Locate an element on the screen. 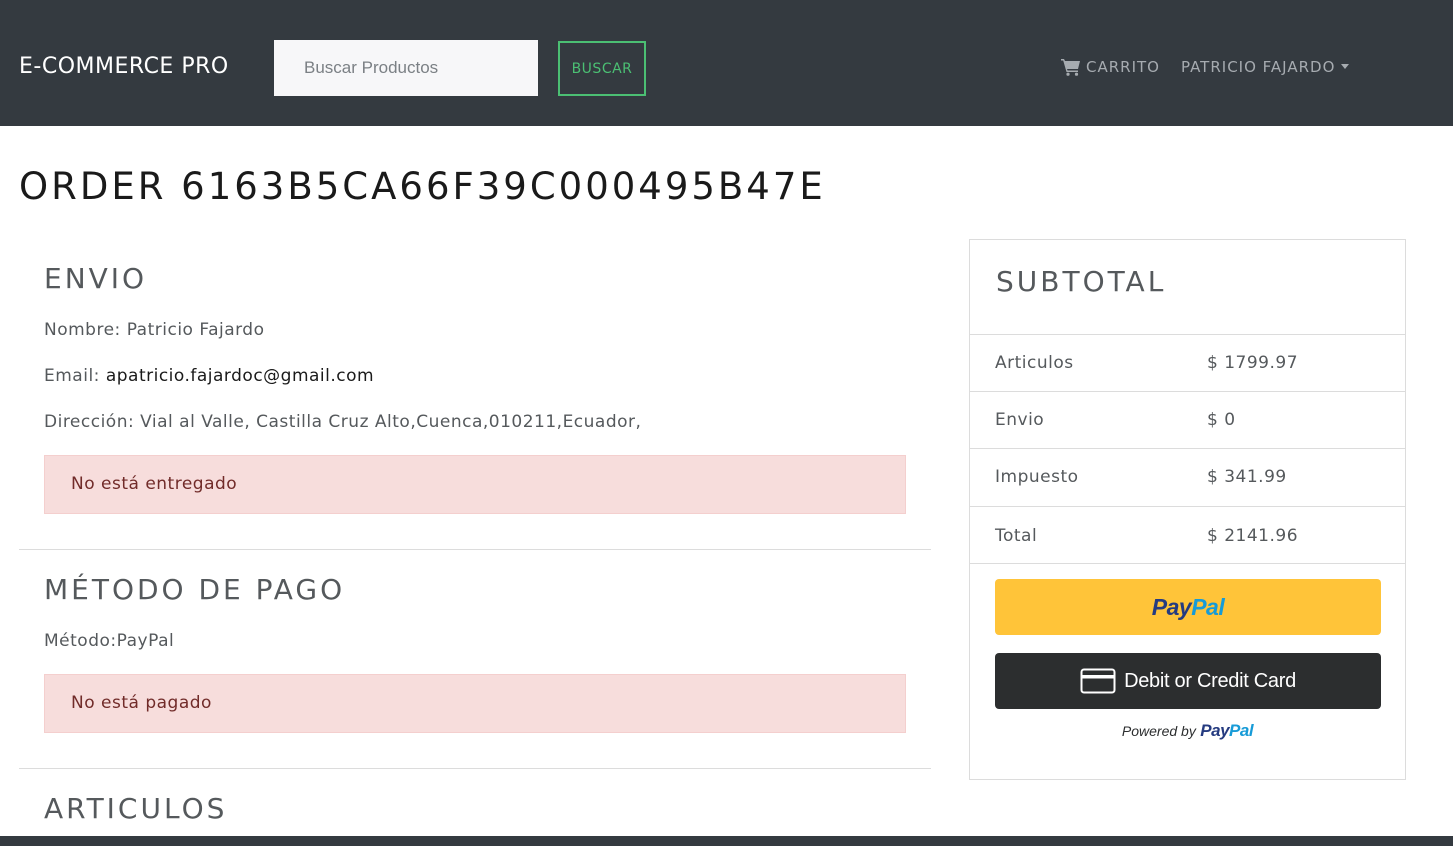 The width and height of the screenshot is (1453, 846). page-title: ORDER 6163B5CA66F39C000495B47E is located at coordinates (422, 186).